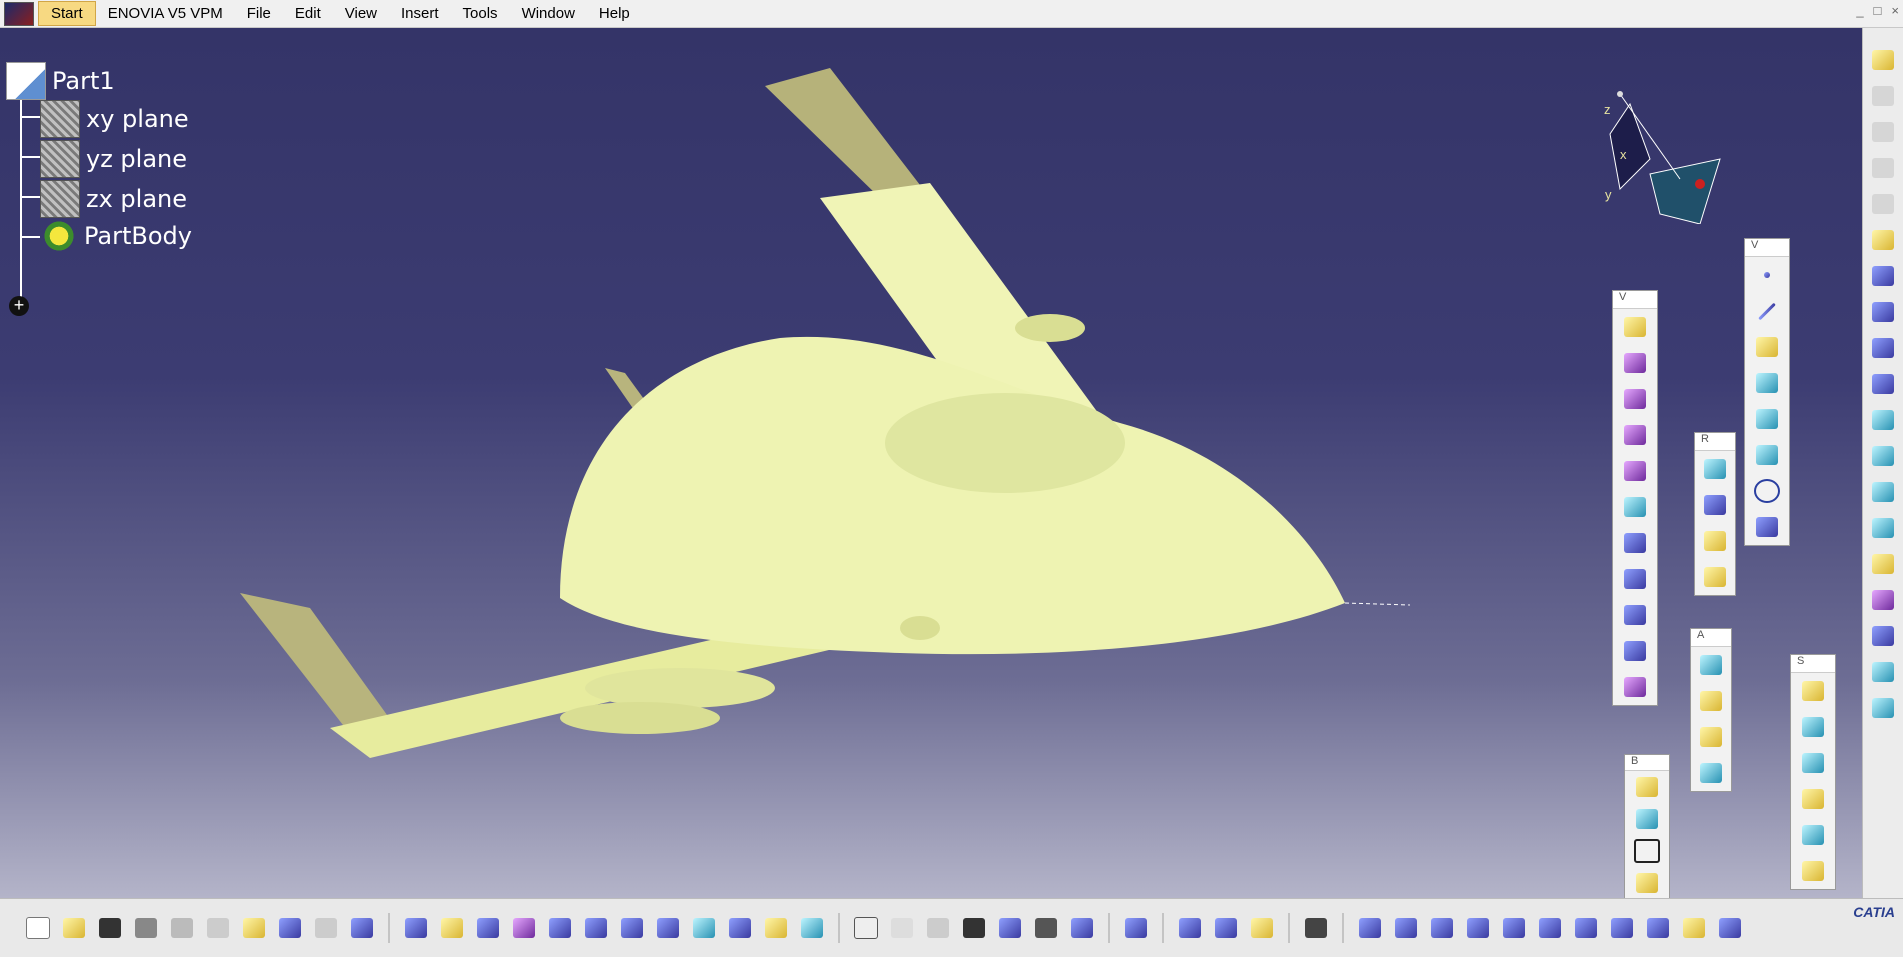 This screenshot has height=957, width=1903. I want to click on tritangent-fillet-icon, so click(1813, 835).